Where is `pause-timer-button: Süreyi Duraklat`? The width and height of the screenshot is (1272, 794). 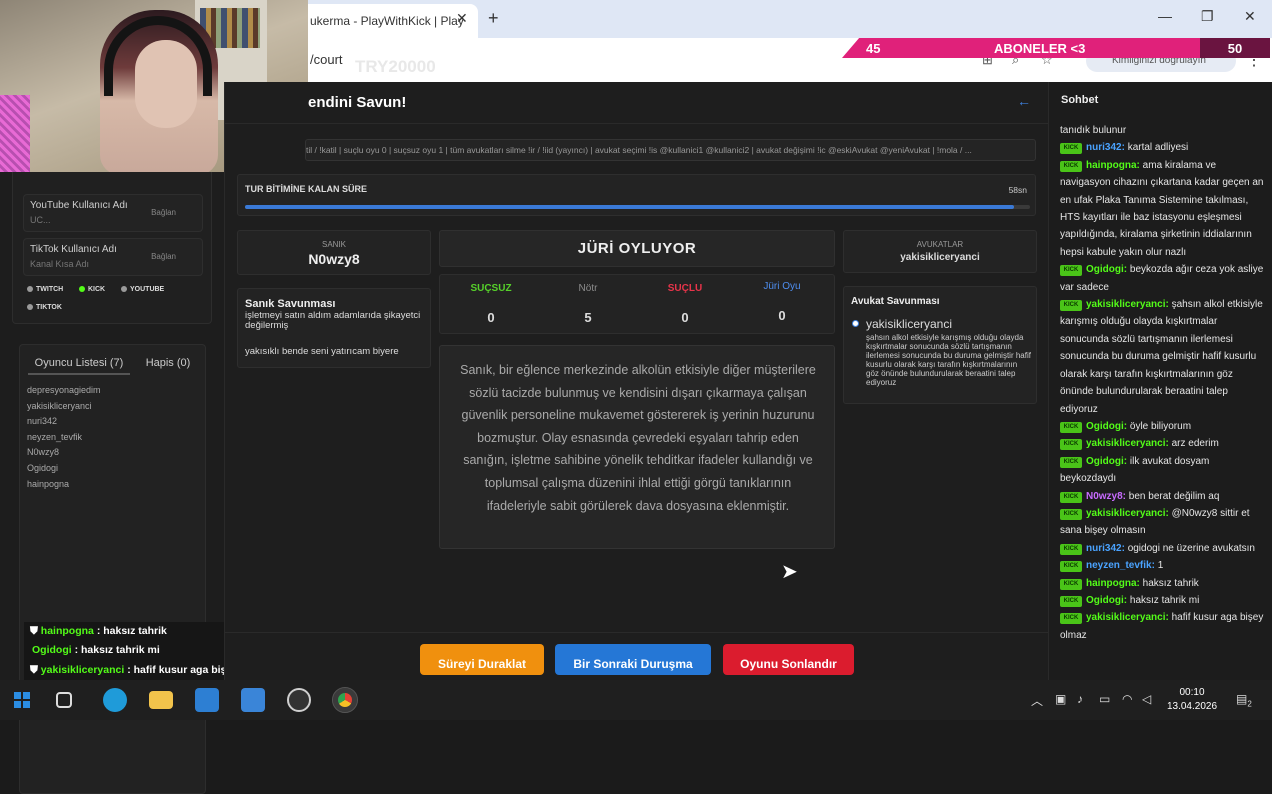
pause-timer-button: Süreyi Duraklat is located at coordinates (482, 659).